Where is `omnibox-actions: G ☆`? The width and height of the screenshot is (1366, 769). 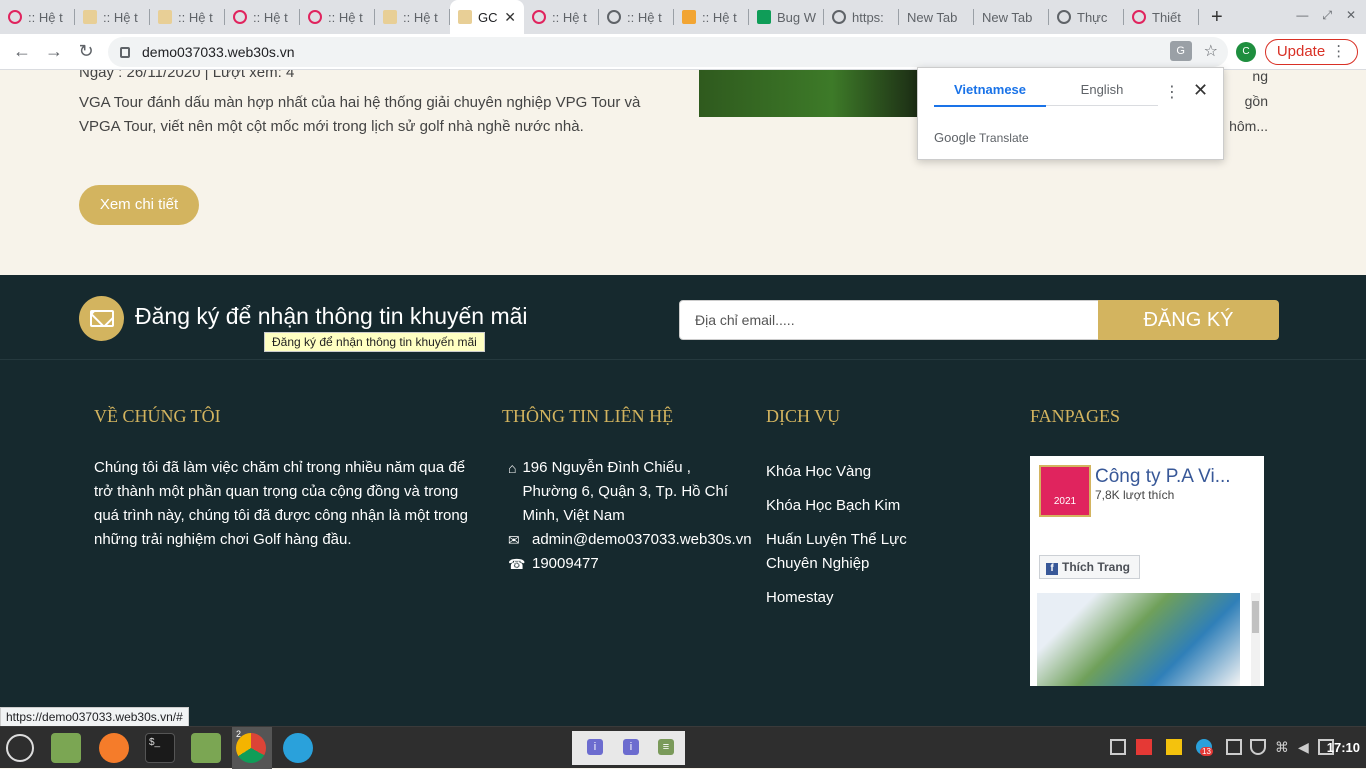 omnibox-actions: G ☆ is located at coordinates (1193, 51).